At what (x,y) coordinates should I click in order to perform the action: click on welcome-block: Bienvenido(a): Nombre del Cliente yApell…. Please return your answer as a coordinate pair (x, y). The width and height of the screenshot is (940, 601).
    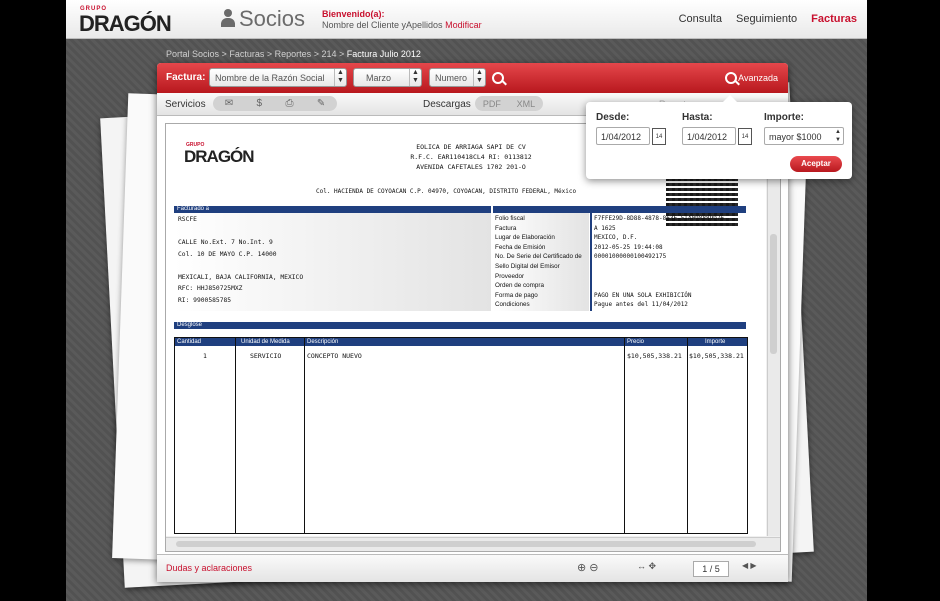
    Looking at the image, I should click on (402, 20).